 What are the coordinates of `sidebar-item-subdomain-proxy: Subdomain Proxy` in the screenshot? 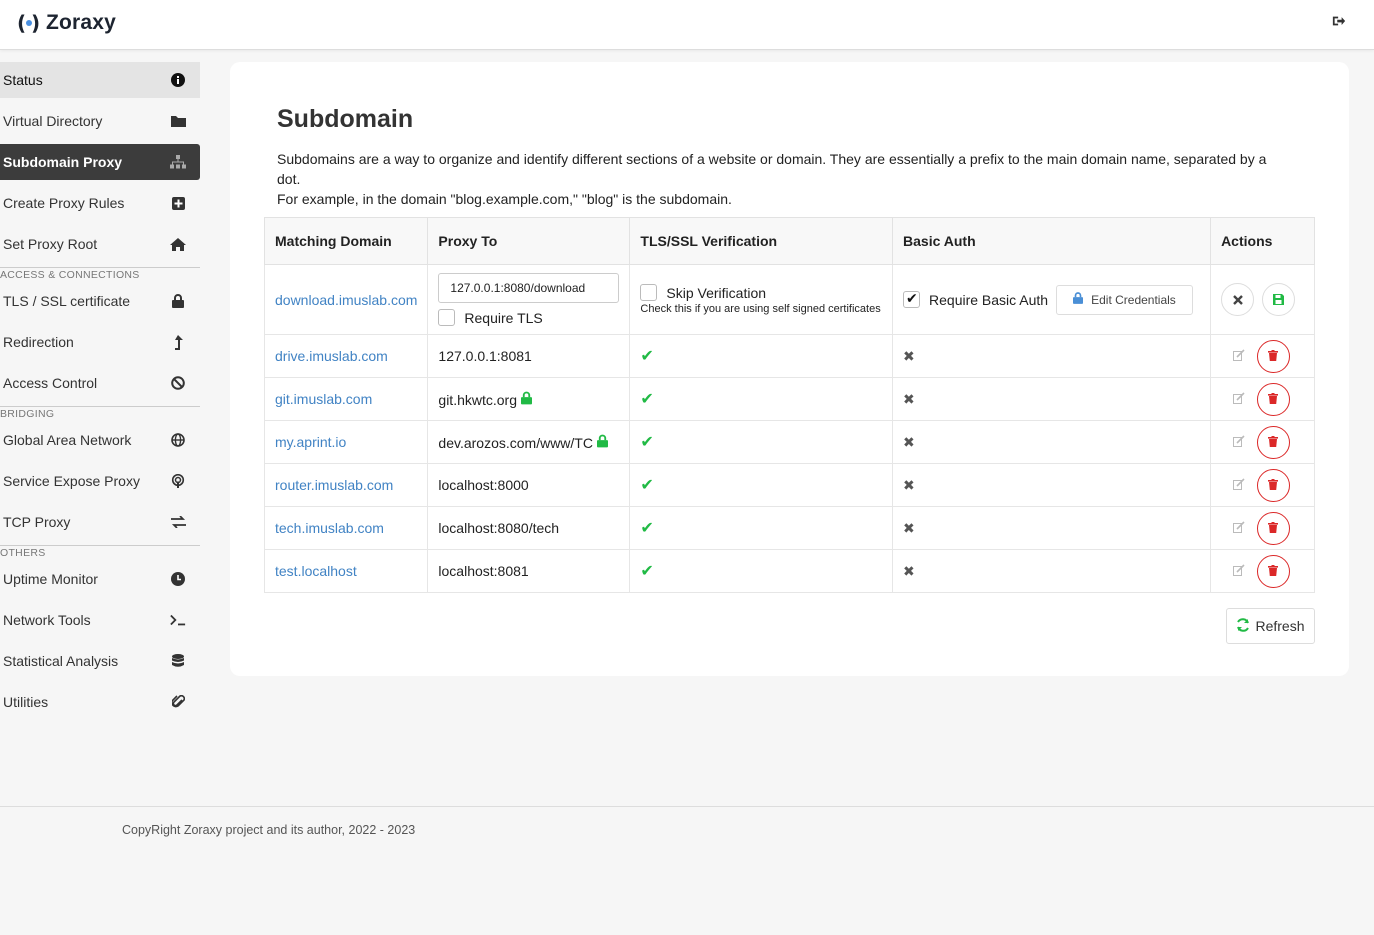 It's located at (100, 162).